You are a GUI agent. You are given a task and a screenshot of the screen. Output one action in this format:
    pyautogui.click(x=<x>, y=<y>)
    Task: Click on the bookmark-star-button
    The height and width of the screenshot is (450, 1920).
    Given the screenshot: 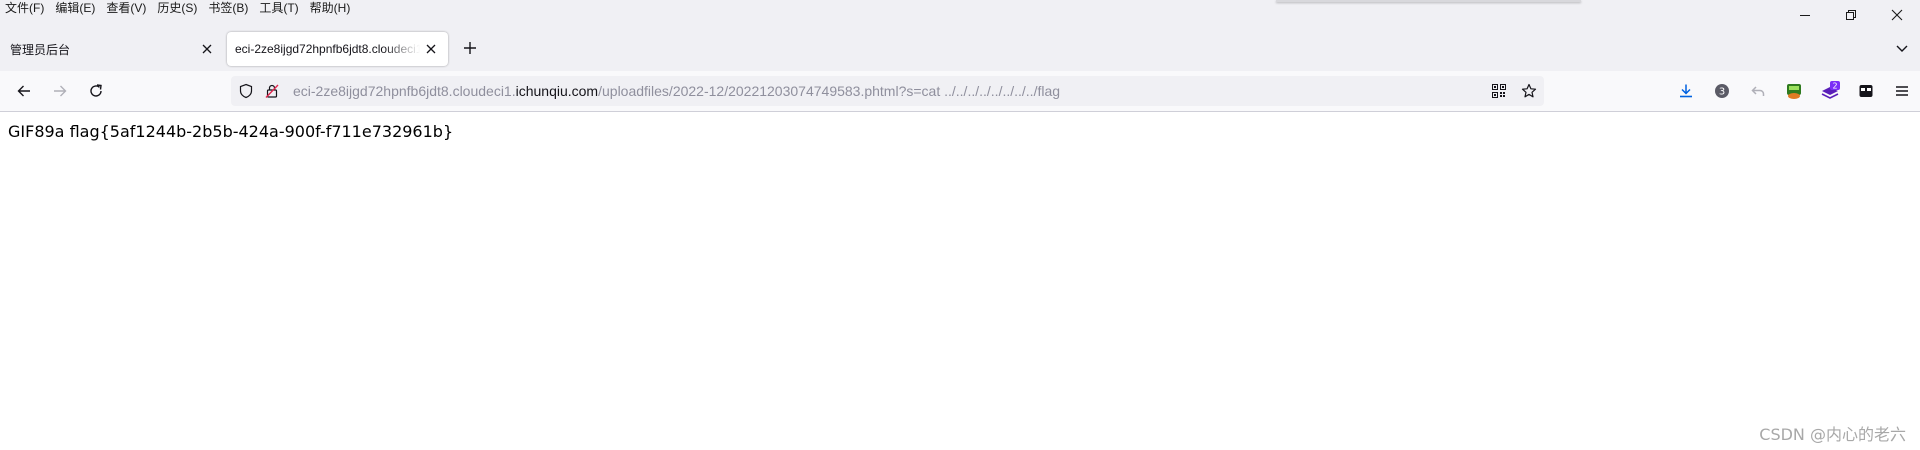 What is the action you would take?
    pyautogui.click(x=1529, y=91)
    